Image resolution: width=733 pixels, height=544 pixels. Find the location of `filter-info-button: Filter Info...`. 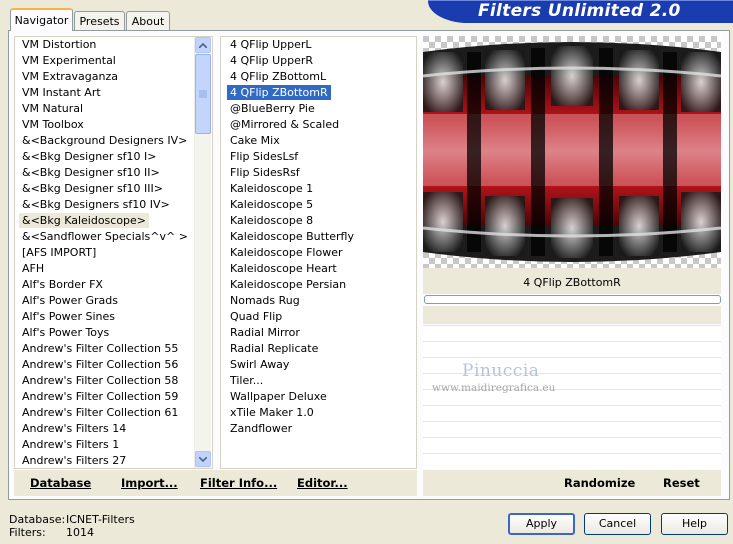

filter-info-button: Filter Info... is located at coordinates (238, 483).